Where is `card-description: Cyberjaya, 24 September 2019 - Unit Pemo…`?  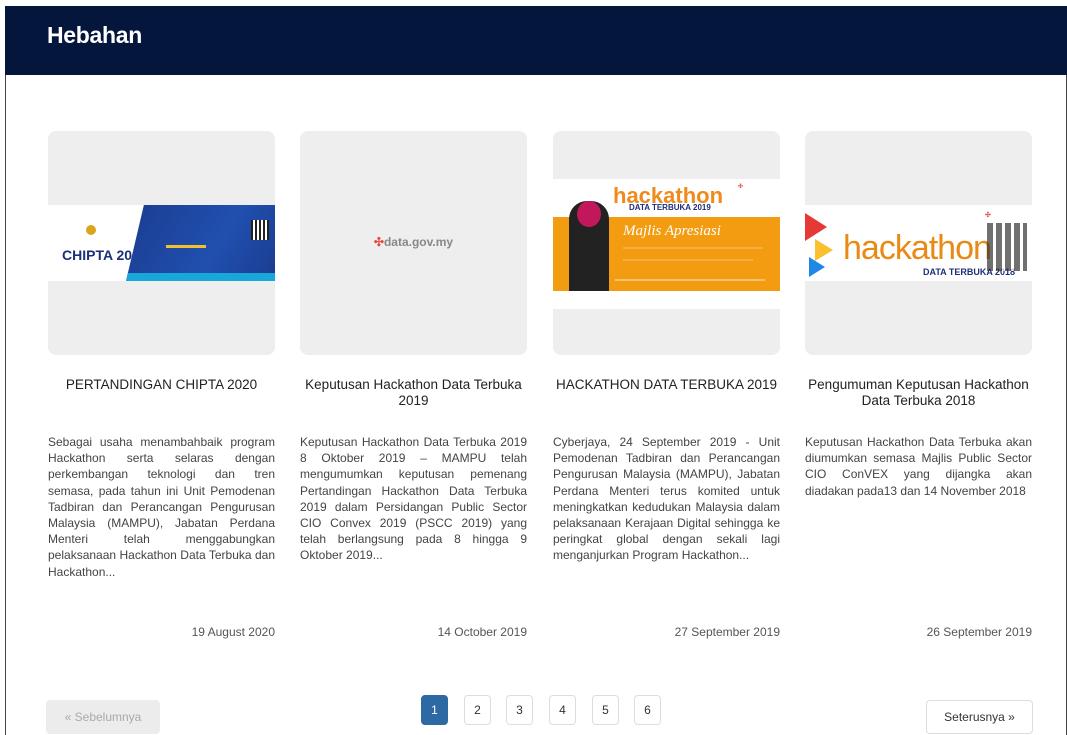 card-description: Cyberjaya, 24 September 2019 - Unit Pemo… is located at coordinates (666, 499).